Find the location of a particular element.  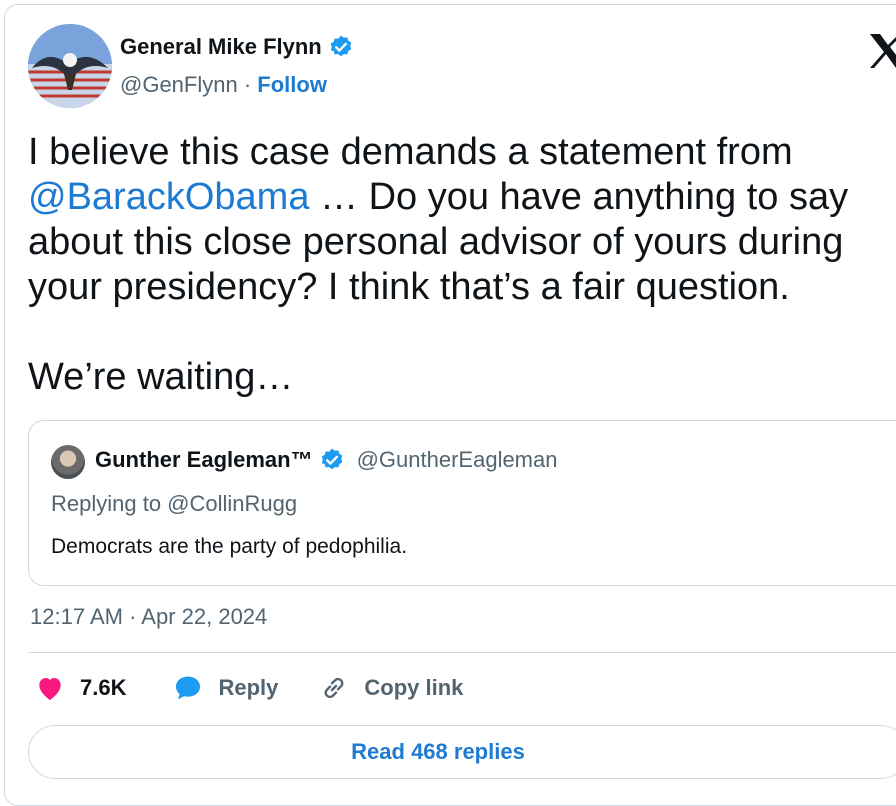

author-avatar is located at coordinates (70, 66).